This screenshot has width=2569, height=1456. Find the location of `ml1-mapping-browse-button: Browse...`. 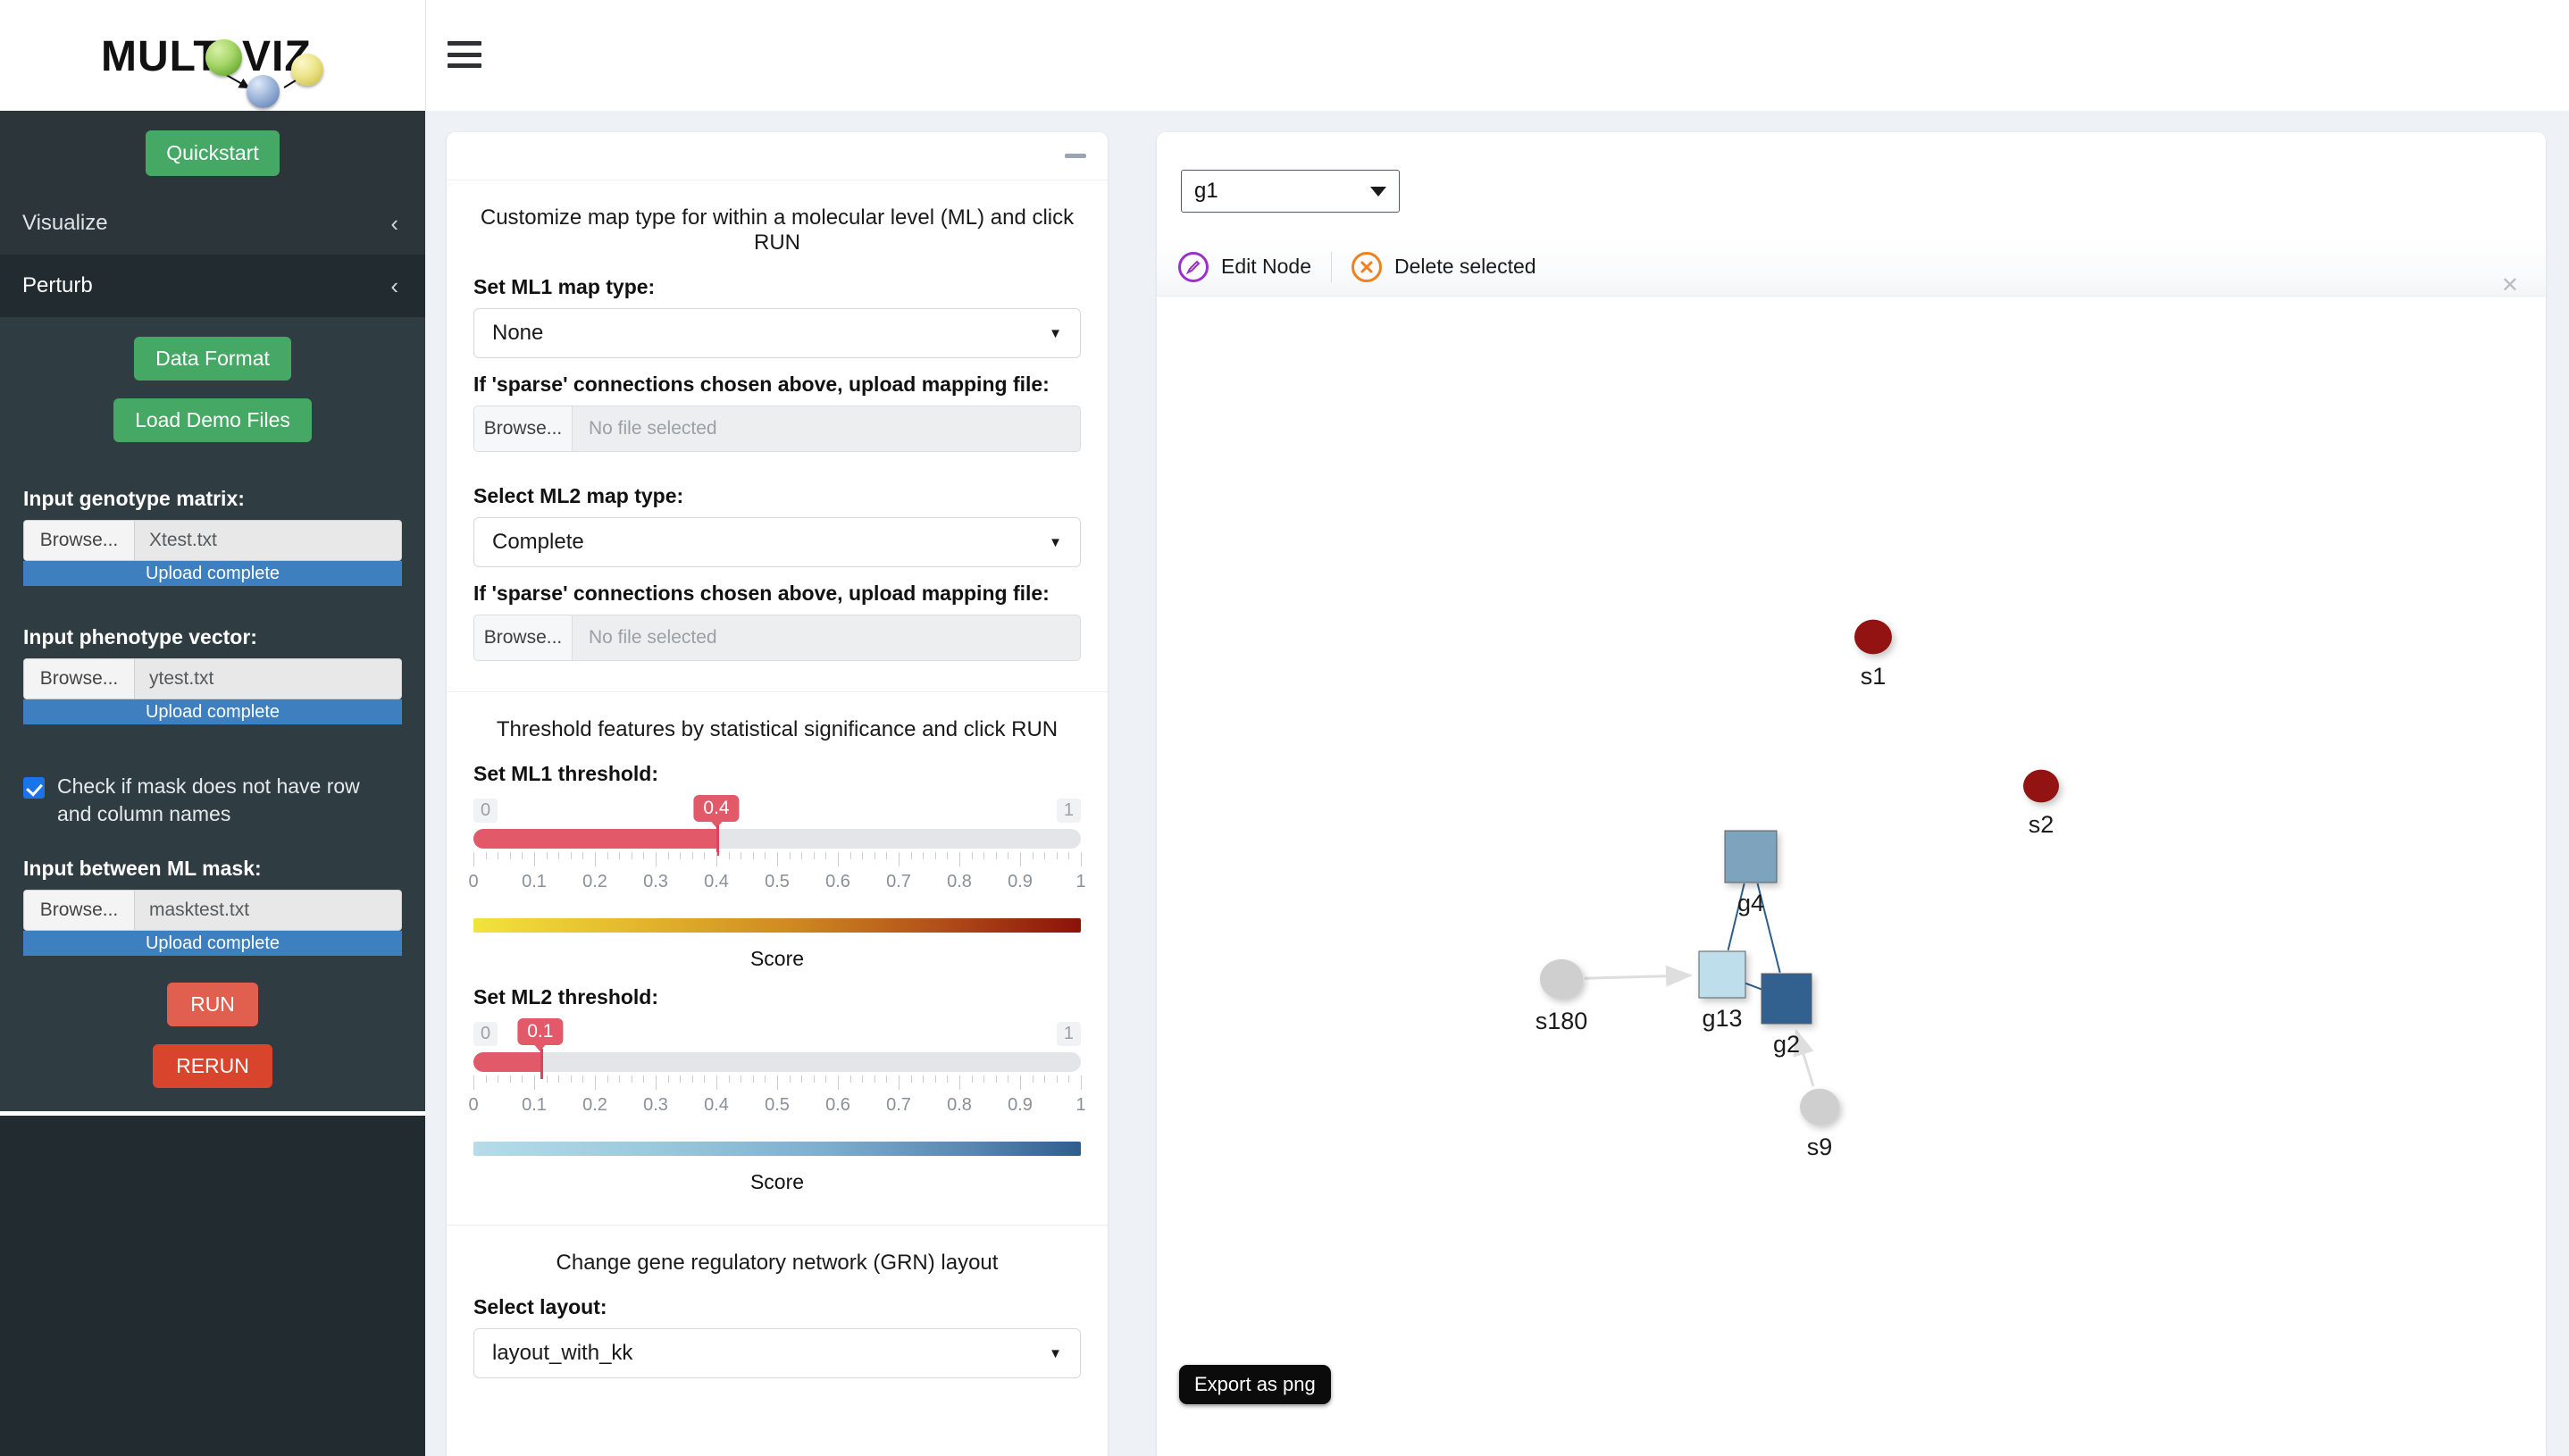

ml1-mapping-browse-button: Browse... is located at coordinates (523, 428).